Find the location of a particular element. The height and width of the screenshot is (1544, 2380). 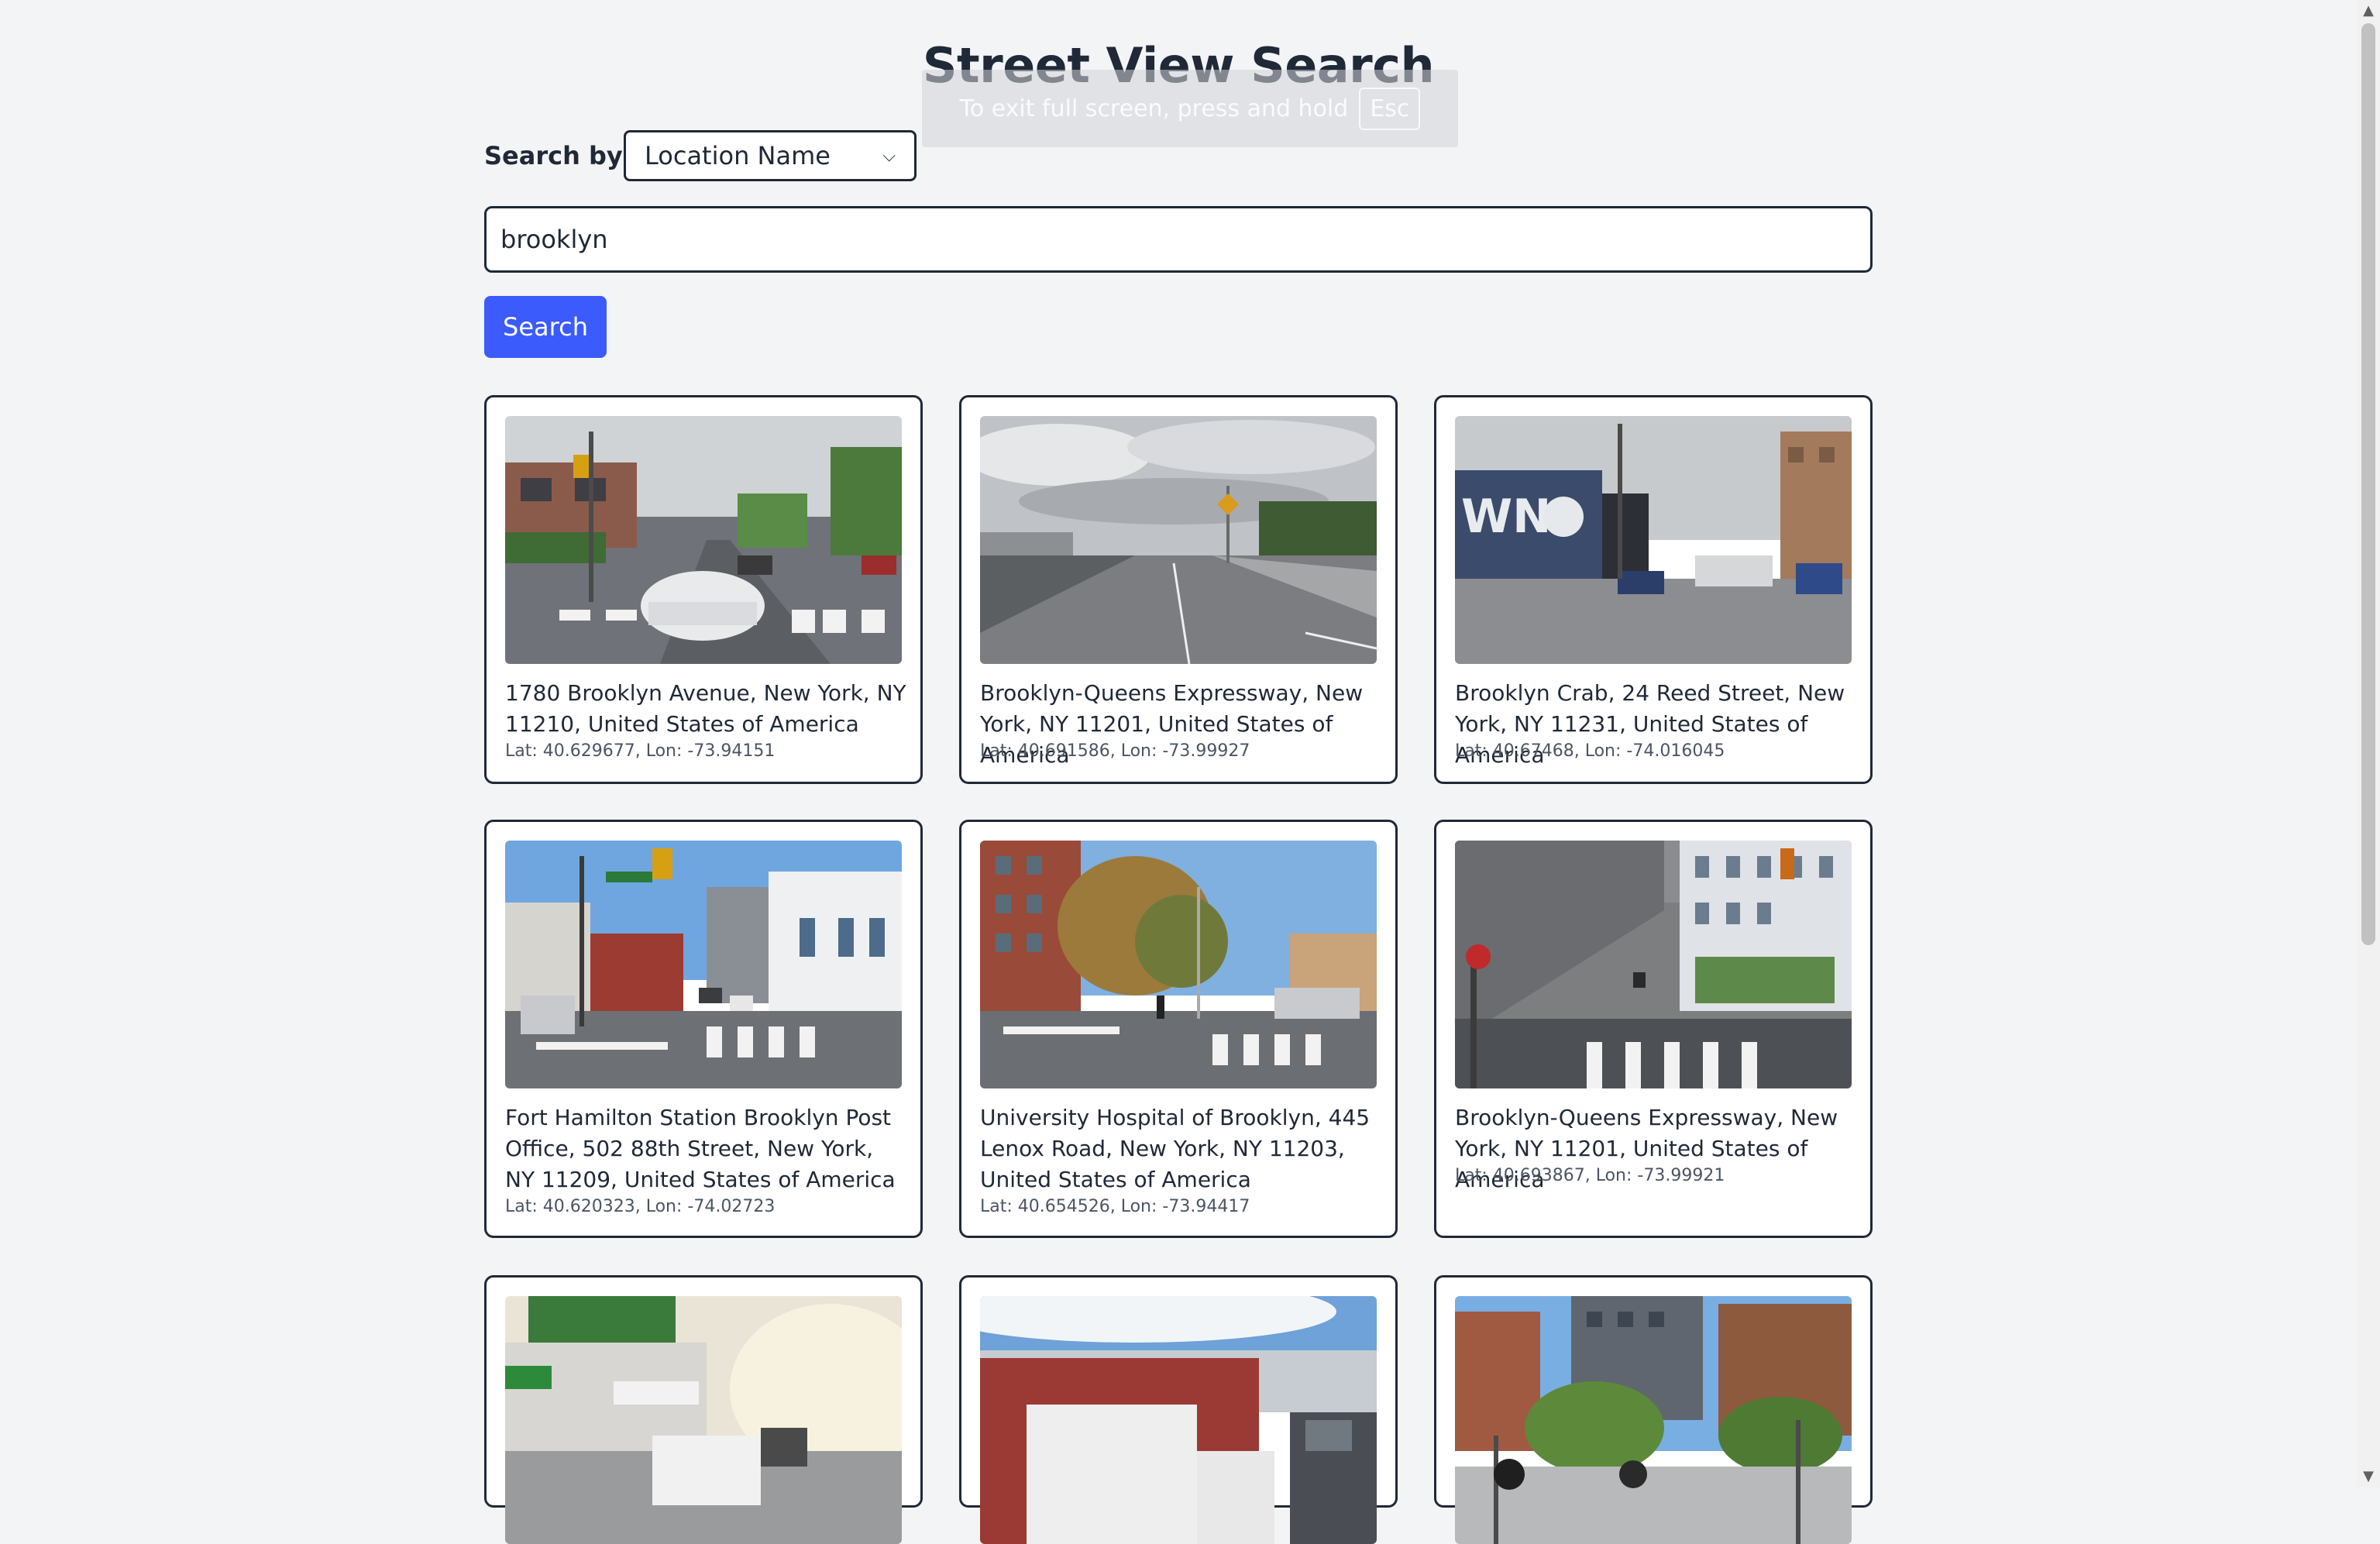

fullscreen-notice: To exit full screen, press and hold Esc is located at coordinates (1190, 108).